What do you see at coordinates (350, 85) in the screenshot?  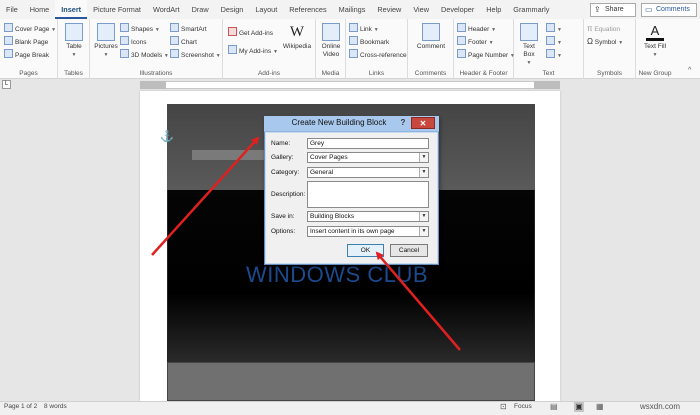 I see `ruler-track` at bounding box center [350, 85].